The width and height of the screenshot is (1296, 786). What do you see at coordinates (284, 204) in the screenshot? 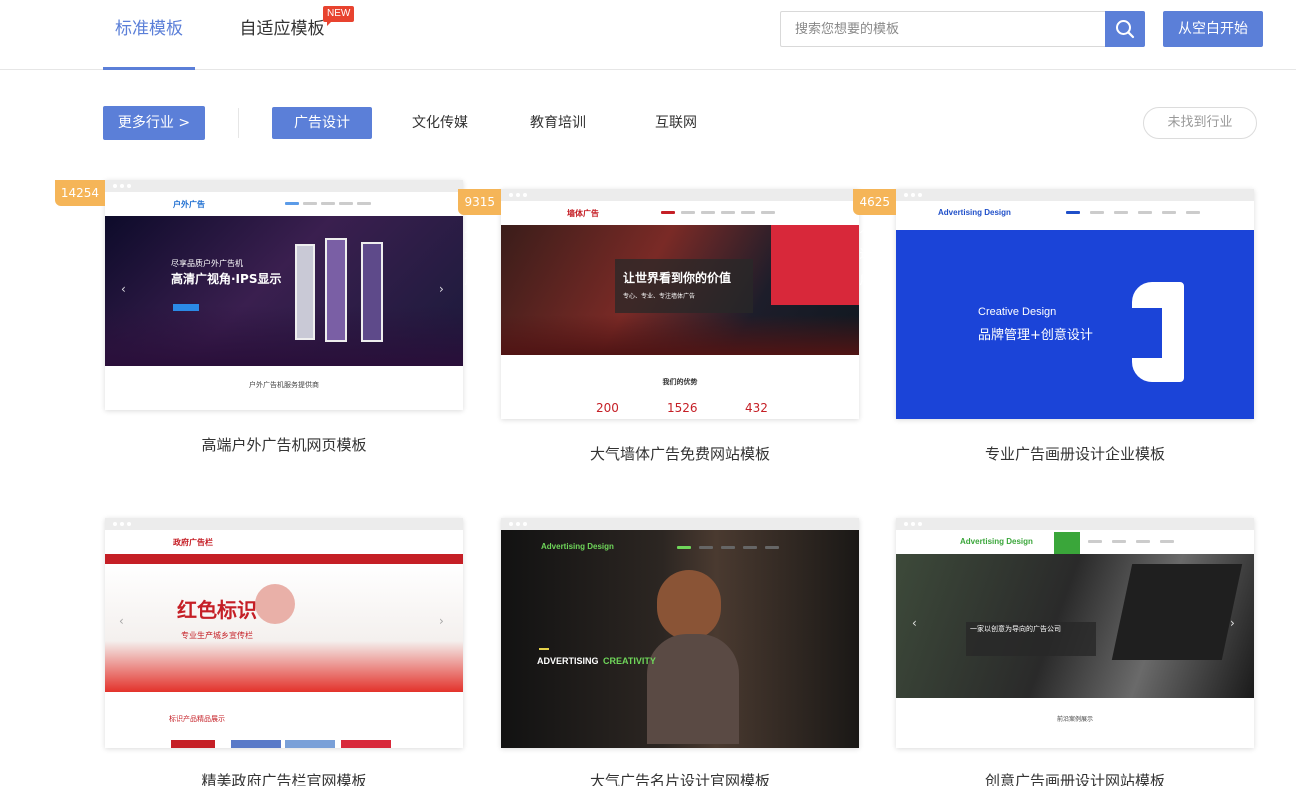
I see `preview-nav: 户外广告` at bounding box center [284, 204].